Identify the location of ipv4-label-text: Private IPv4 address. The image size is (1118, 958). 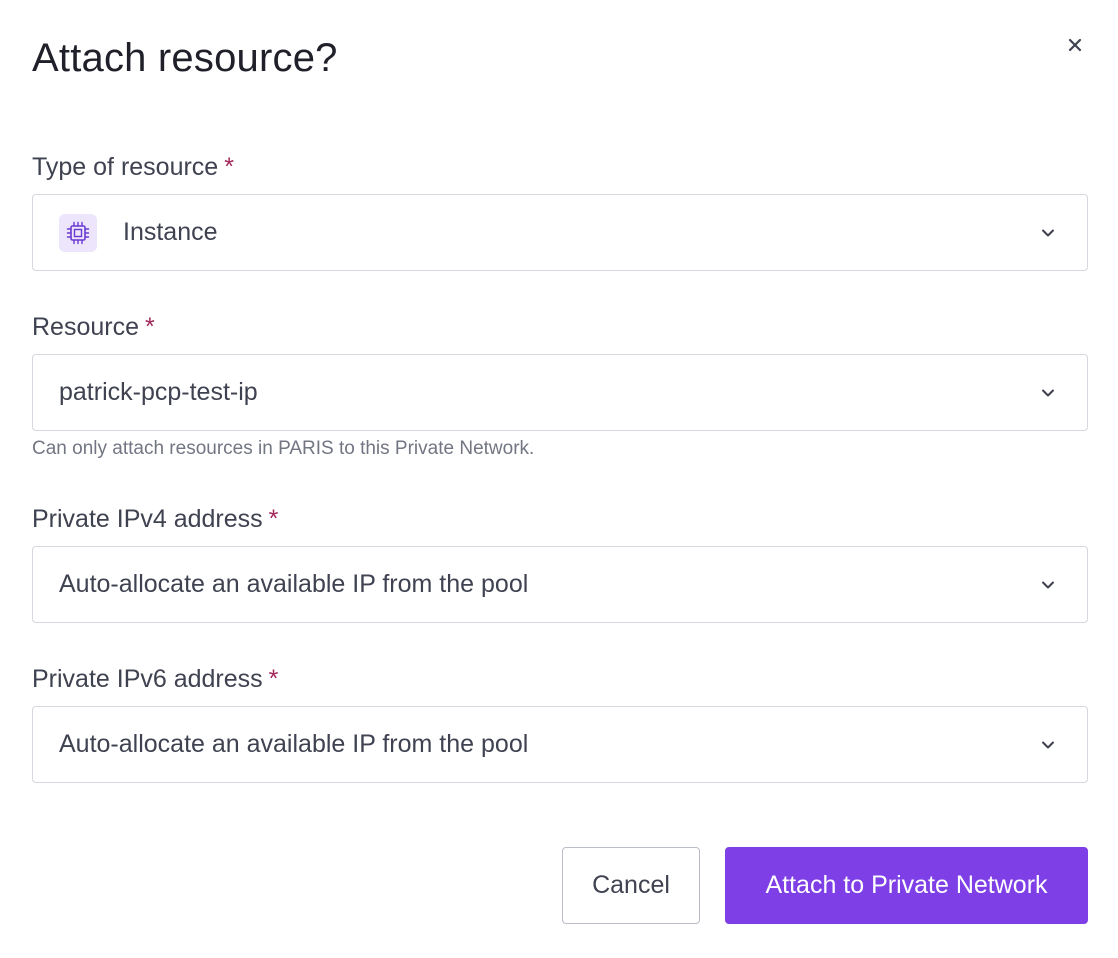
(147, 519).